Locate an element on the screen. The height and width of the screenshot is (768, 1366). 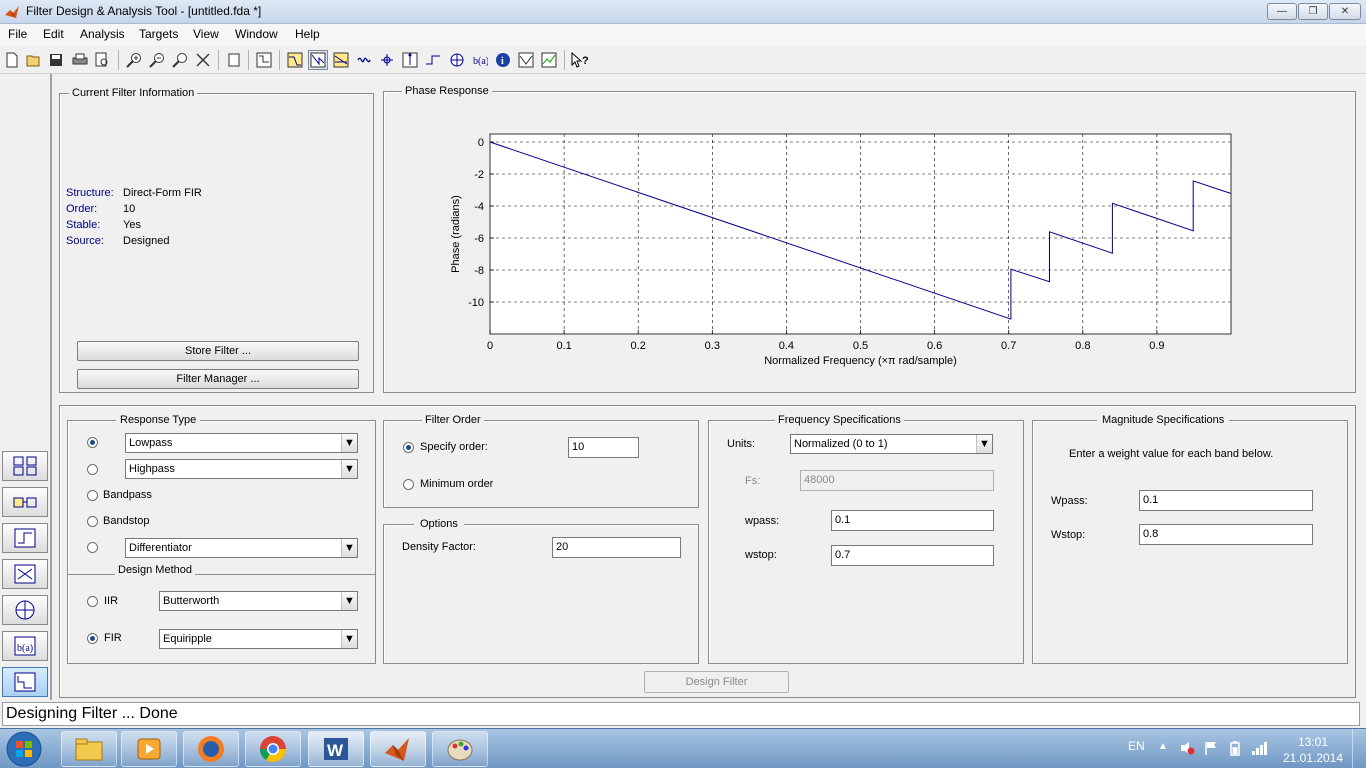
highpass-select: Highpass ▼ is located at coordinates (241, 469).